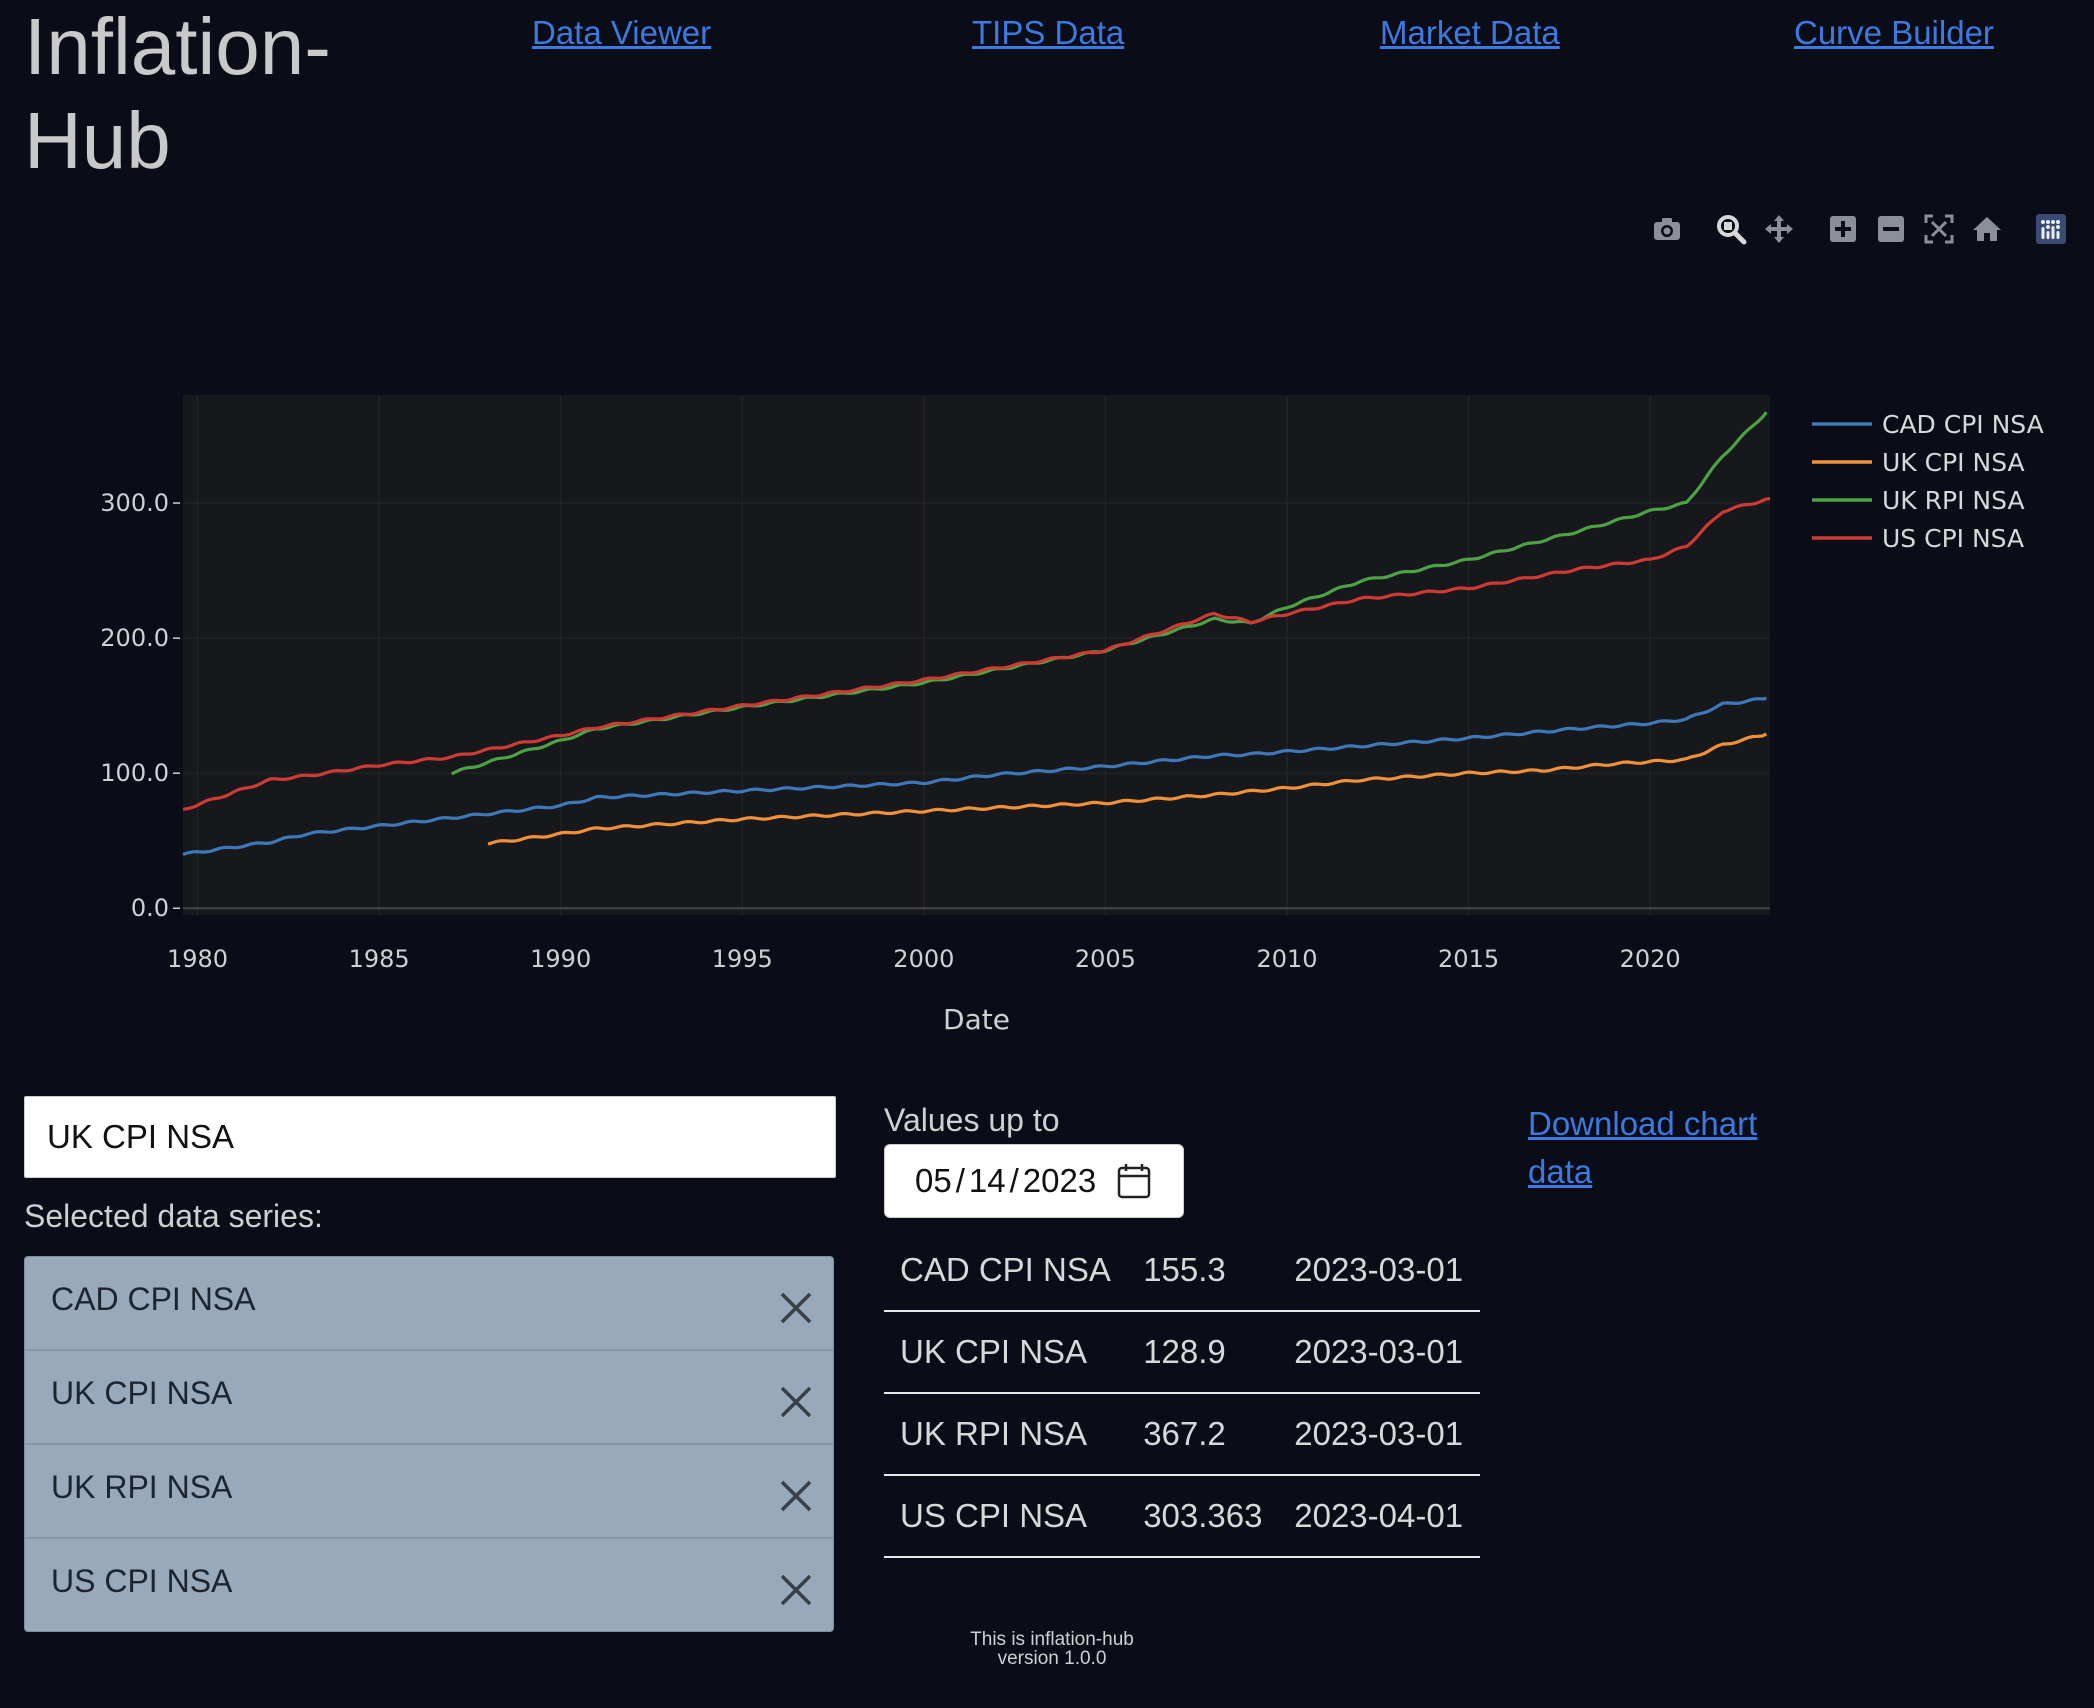  What do you see at coordinates (1843, 229) in the screenshot?
I see `zoom-in-icon` at bounding box center [1843, 229].